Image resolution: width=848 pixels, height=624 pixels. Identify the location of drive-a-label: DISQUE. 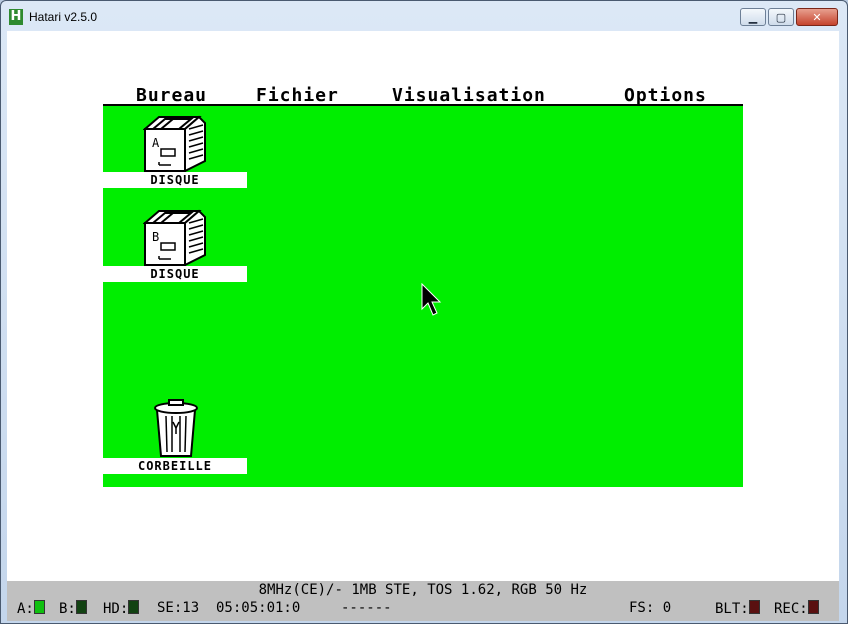
(175, 180).